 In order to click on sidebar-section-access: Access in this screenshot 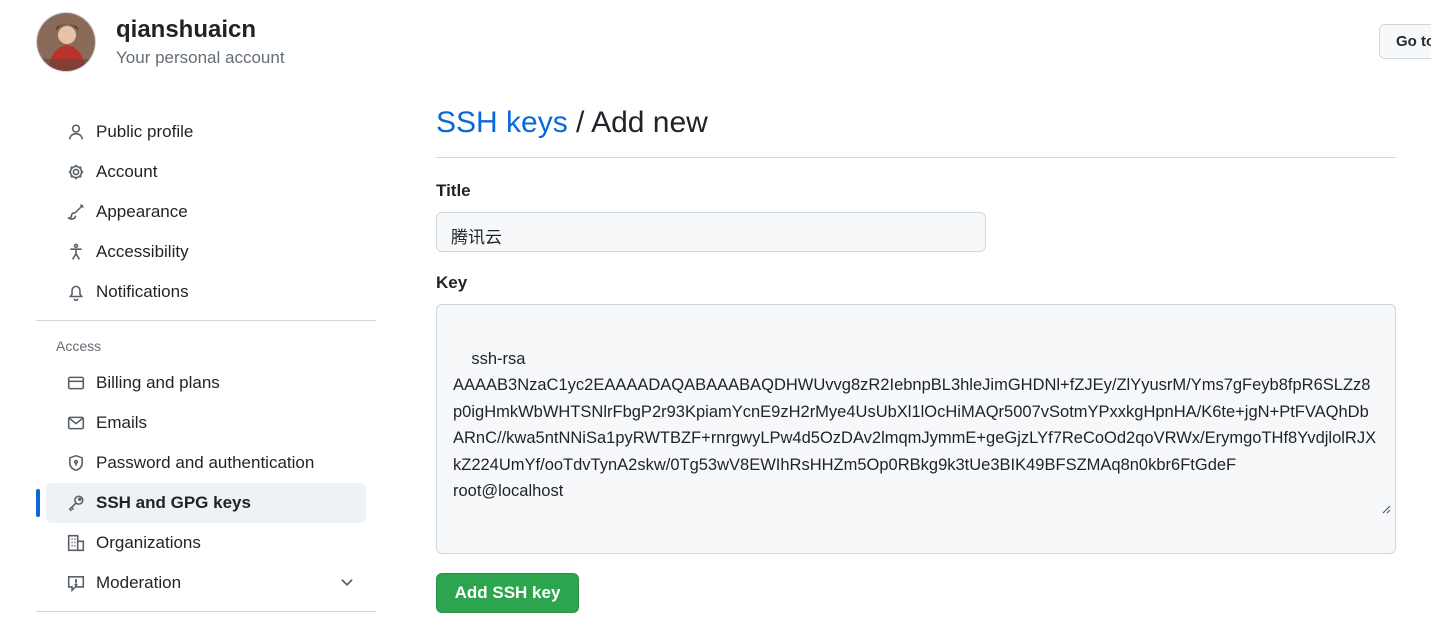, I will do `click(79, 346)`.